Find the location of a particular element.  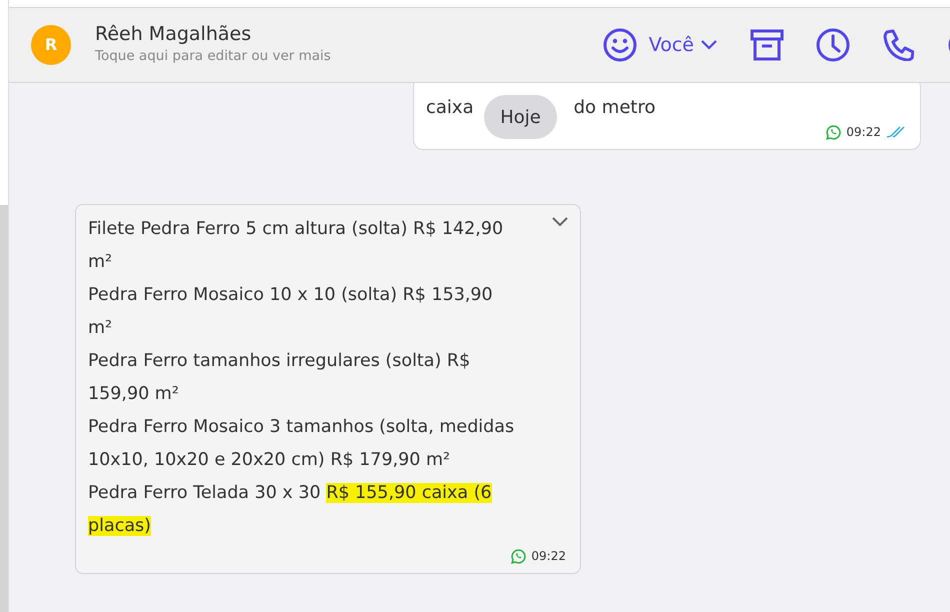

message-line: Pedra Ferro tamanhos irregulares (solta) R$ 159,90 m² is located at coordinates (280, 378).